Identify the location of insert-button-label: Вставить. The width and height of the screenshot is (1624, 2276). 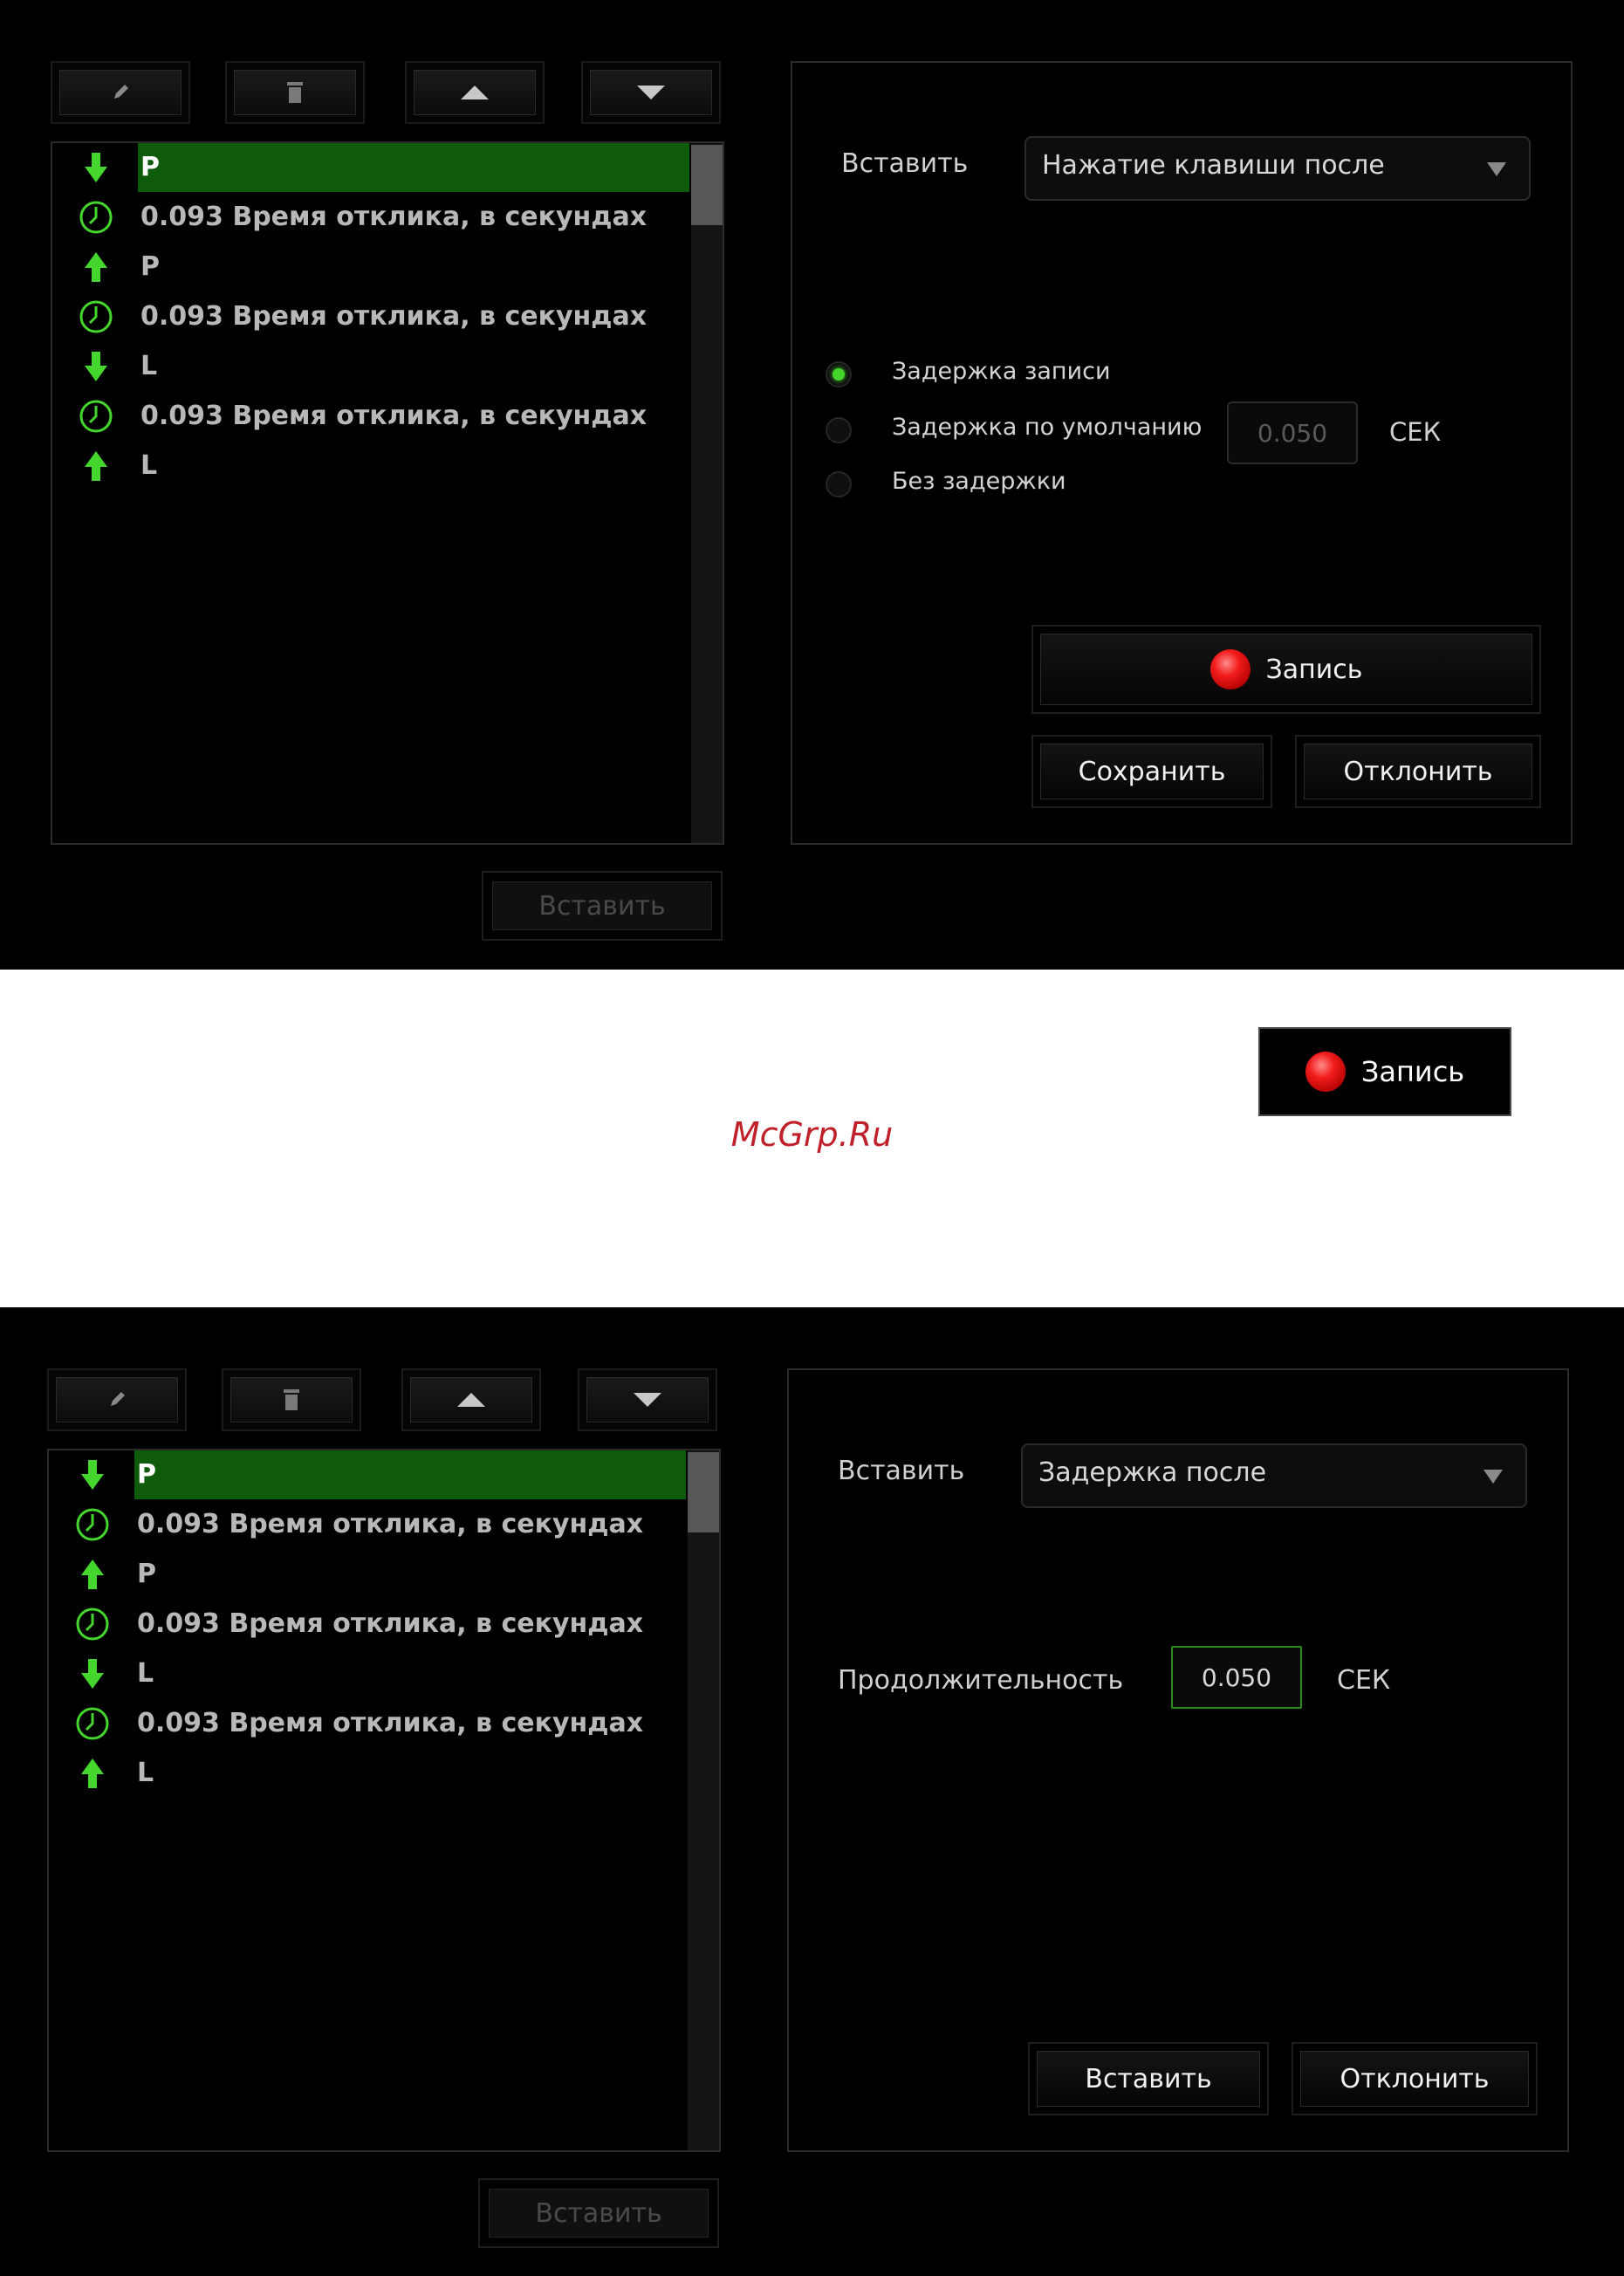
(1148, 2078).